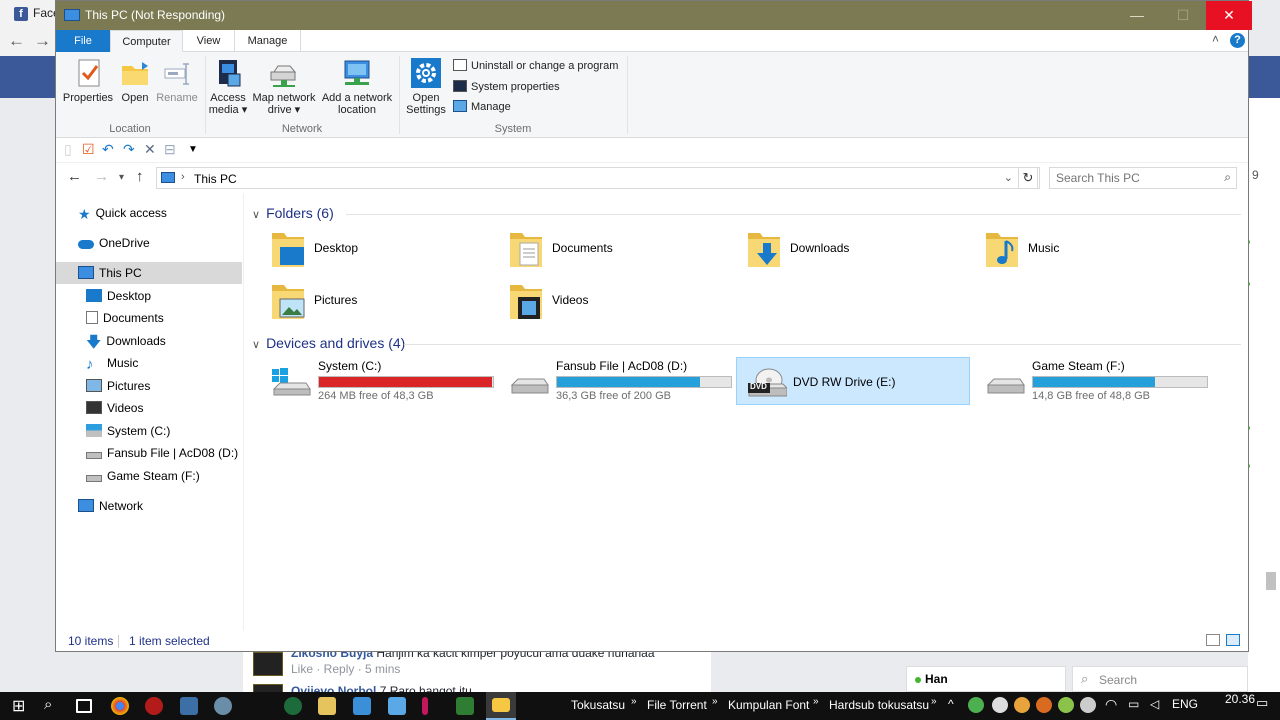 This screenshot has width=1280, height=720. I want to click on redo-icon: ↷, so click(129, 149).